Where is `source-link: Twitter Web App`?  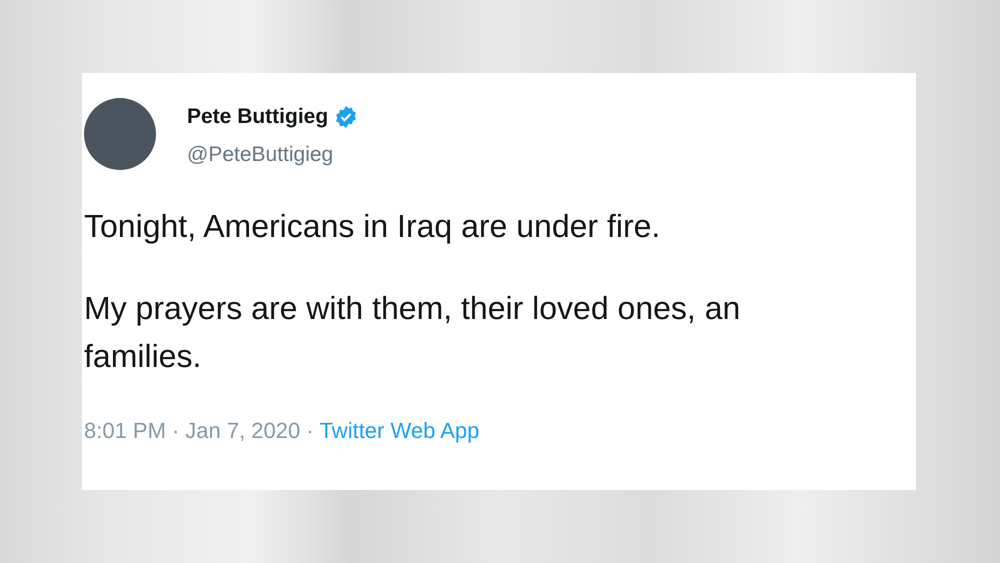
source-link: Twitter Web App is located at coordinates (400, 430).